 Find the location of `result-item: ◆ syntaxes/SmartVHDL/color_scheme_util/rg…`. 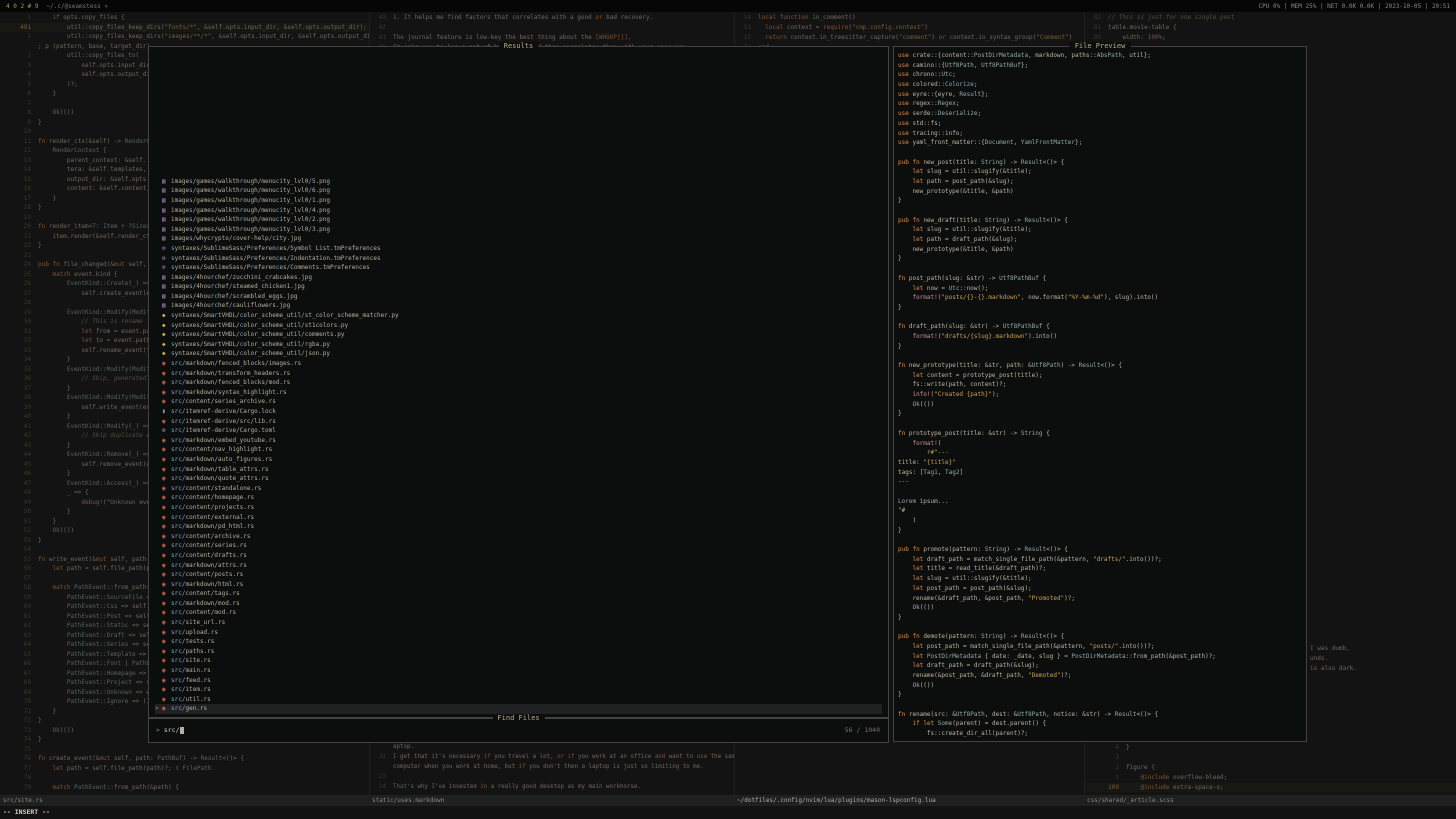

result-item: ◆ syntaxes/SmartVHDL/color_scheme_util/rg… is located at coordinates (518, 345).